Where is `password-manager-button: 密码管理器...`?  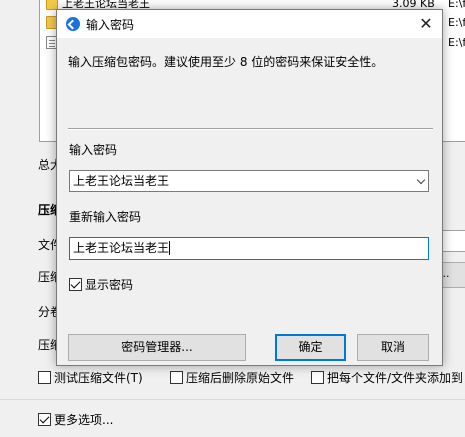
password-manager-button: 密码管理器... is located at coordinates (157, 347).